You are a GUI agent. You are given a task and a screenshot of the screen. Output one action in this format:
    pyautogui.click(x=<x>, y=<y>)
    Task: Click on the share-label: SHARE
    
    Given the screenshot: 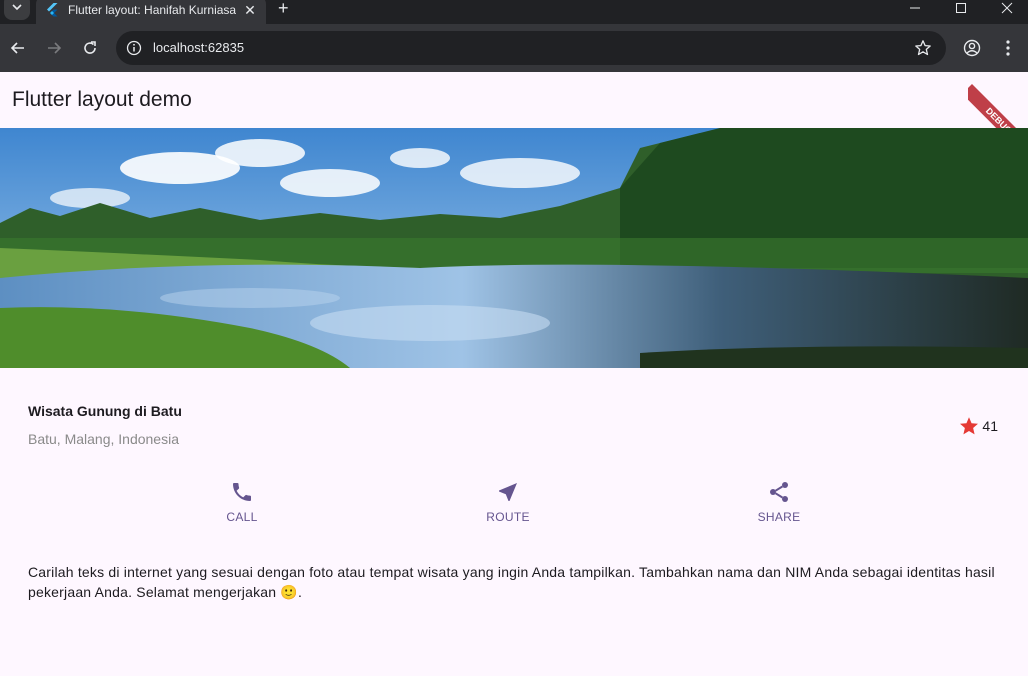 What is the action you would take?
    pyautogui.click(x=779, y=517)
    